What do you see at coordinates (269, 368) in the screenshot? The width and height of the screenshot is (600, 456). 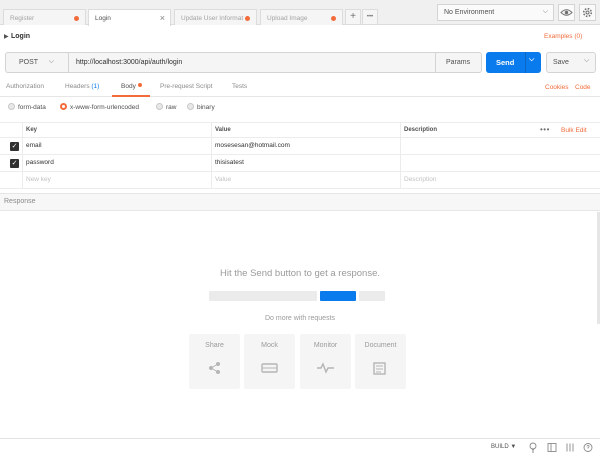 I see `server-icon` at bounding box center [269, 368].